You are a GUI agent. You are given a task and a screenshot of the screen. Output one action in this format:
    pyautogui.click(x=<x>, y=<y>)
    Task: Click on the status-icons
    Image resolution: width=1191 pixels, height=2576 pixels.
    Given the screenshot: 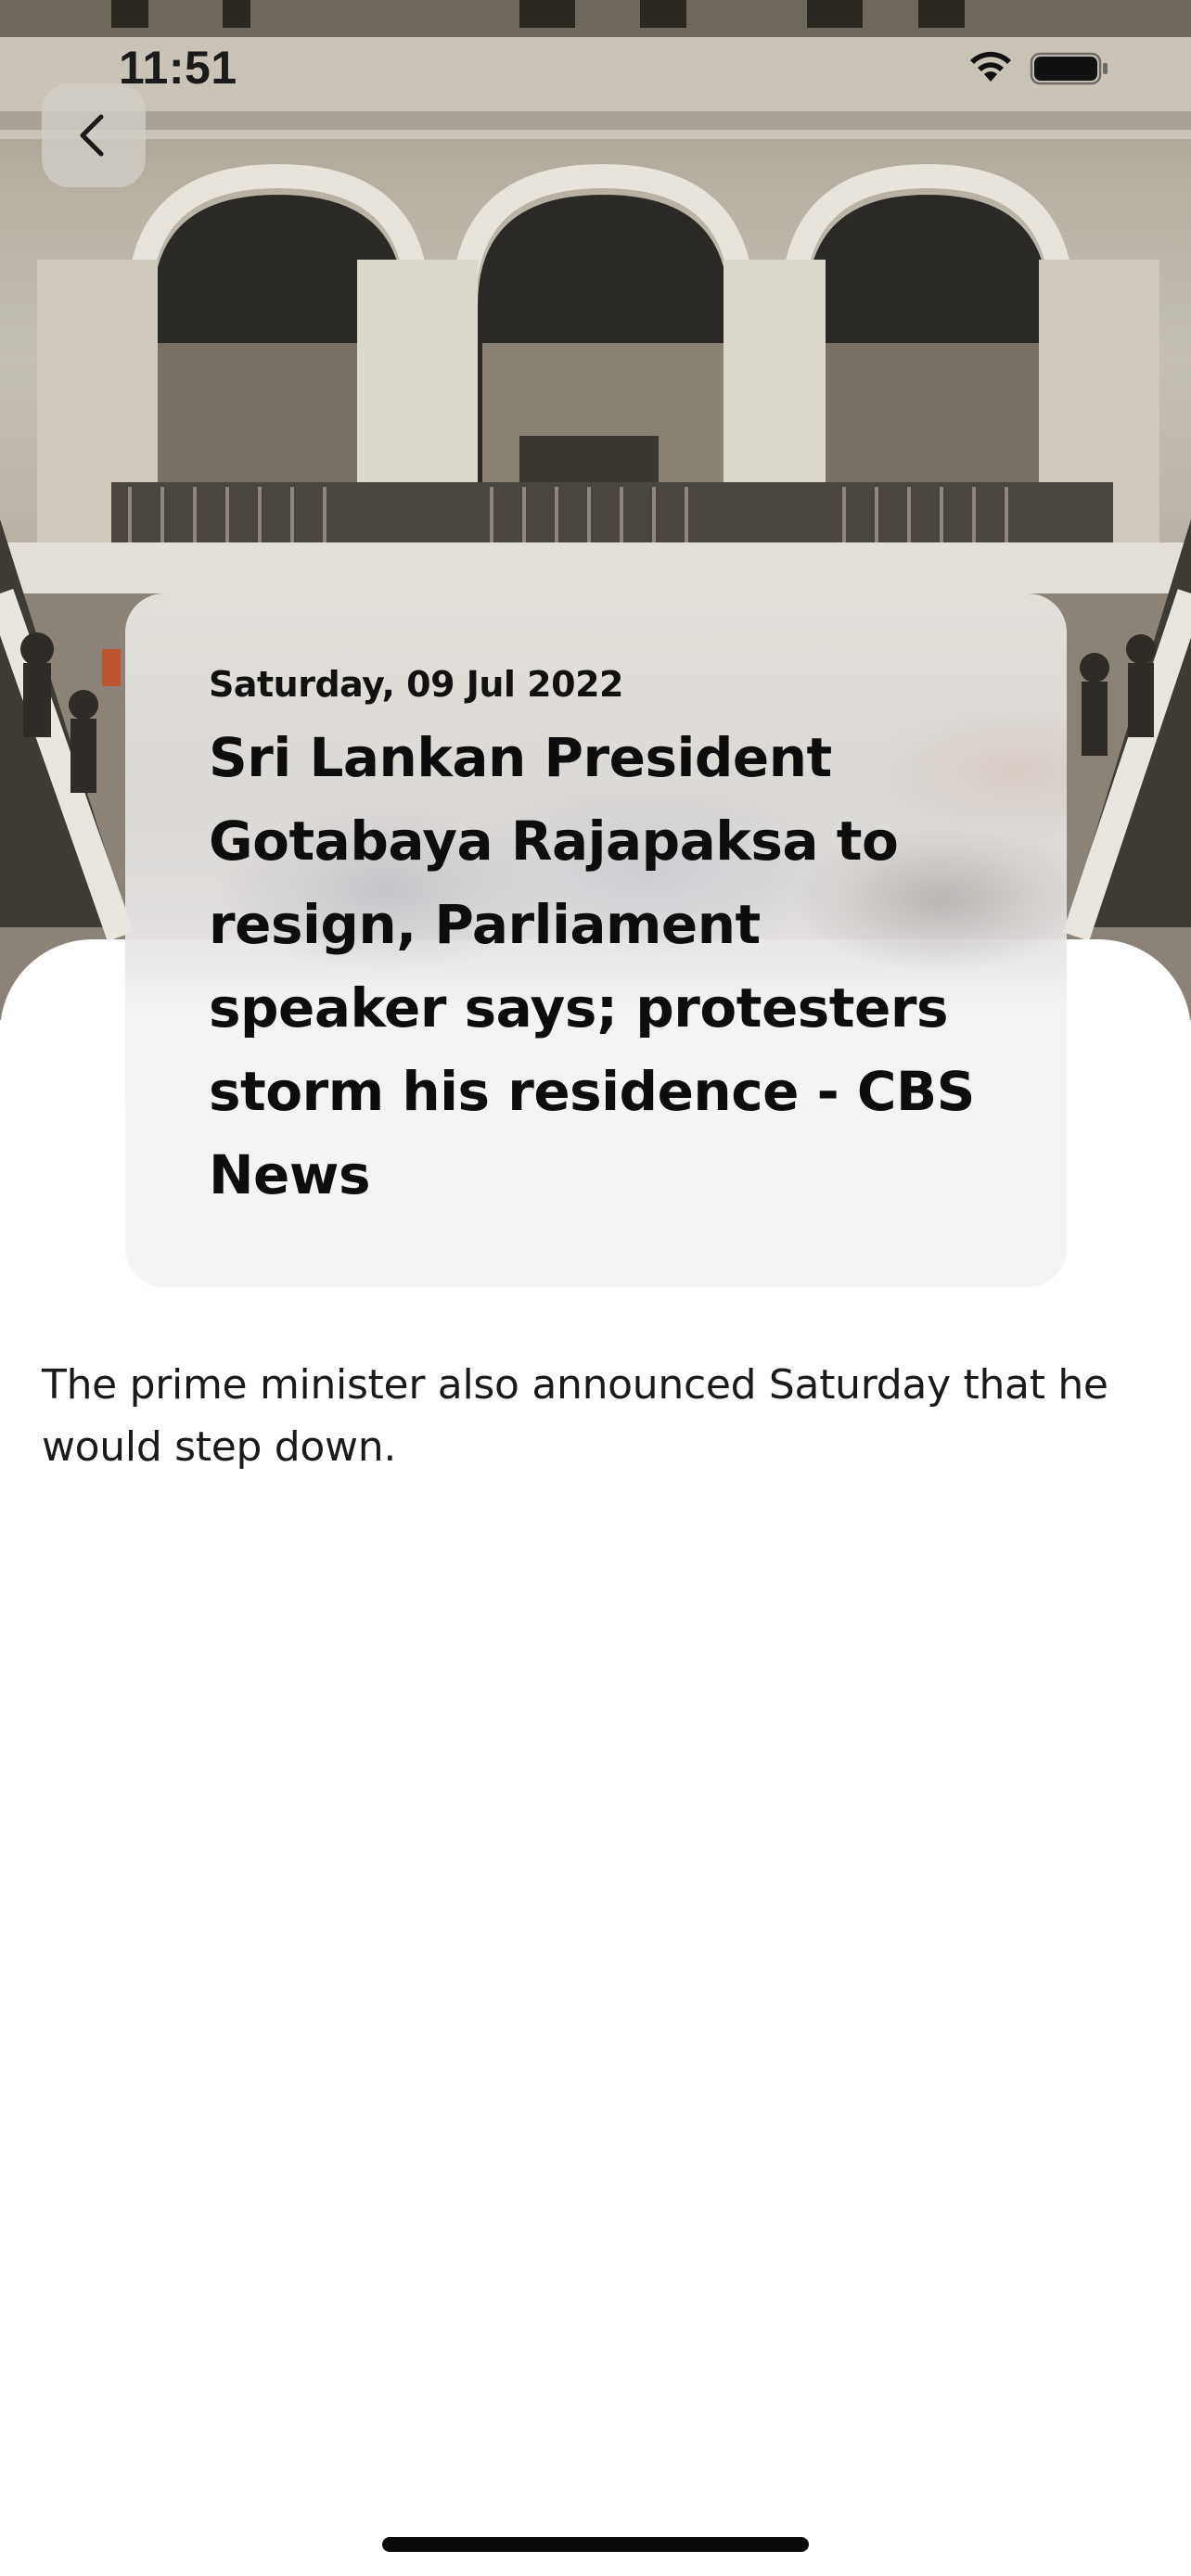 What is the action you would take?
    pyautogui.click(x=1041, y=68)
    